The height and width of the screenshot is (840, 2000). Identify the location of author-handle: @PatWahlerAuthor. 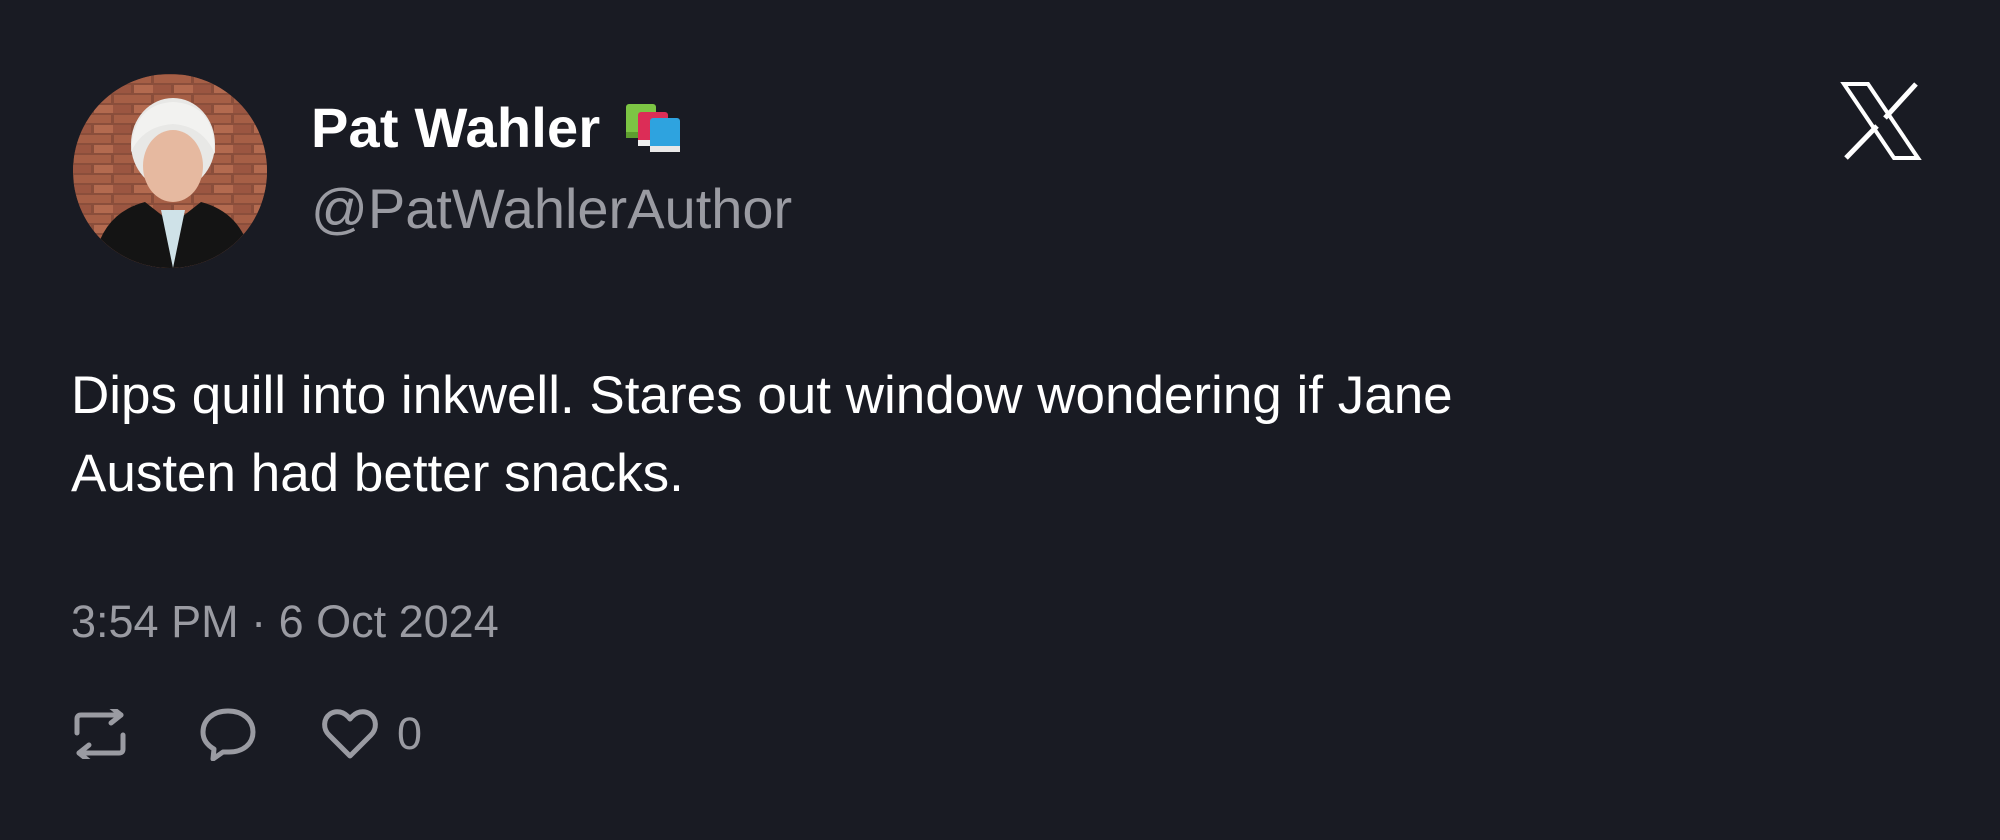
(551, 208).